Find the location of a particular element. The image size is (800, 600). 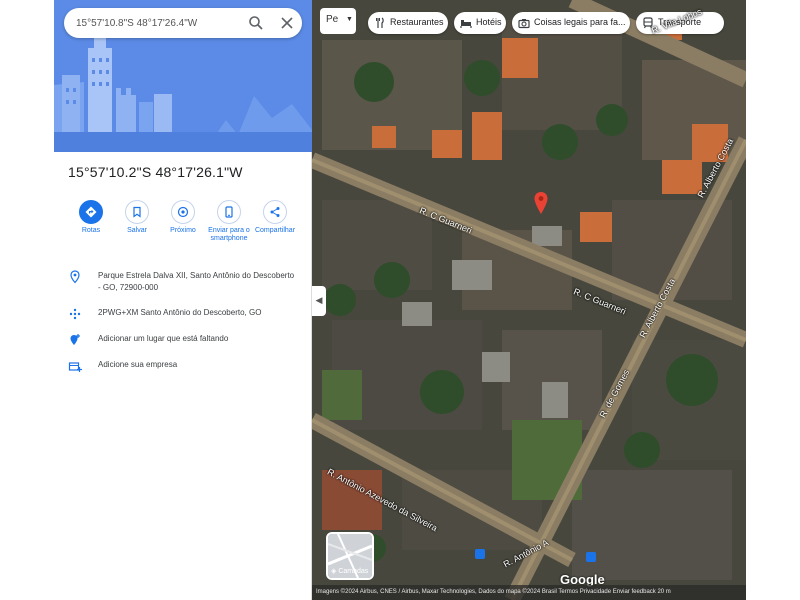

dropped-pin-icon is located at coordinates (541, 203).